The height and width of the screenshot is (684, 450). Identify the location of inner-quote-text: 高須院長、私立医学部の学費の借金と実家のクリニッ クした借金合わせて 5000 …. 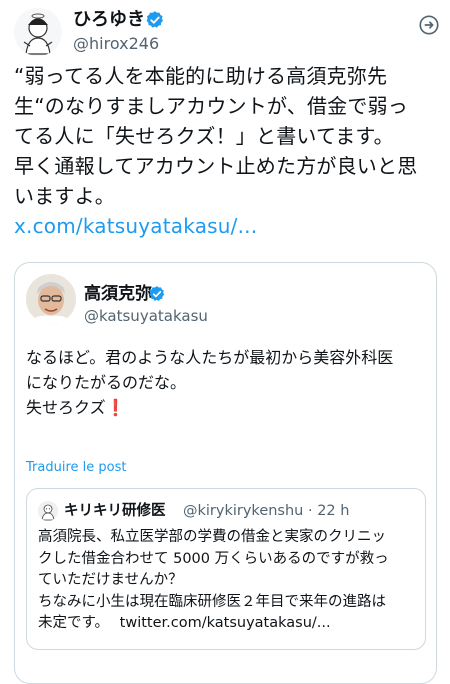
(230, 581).